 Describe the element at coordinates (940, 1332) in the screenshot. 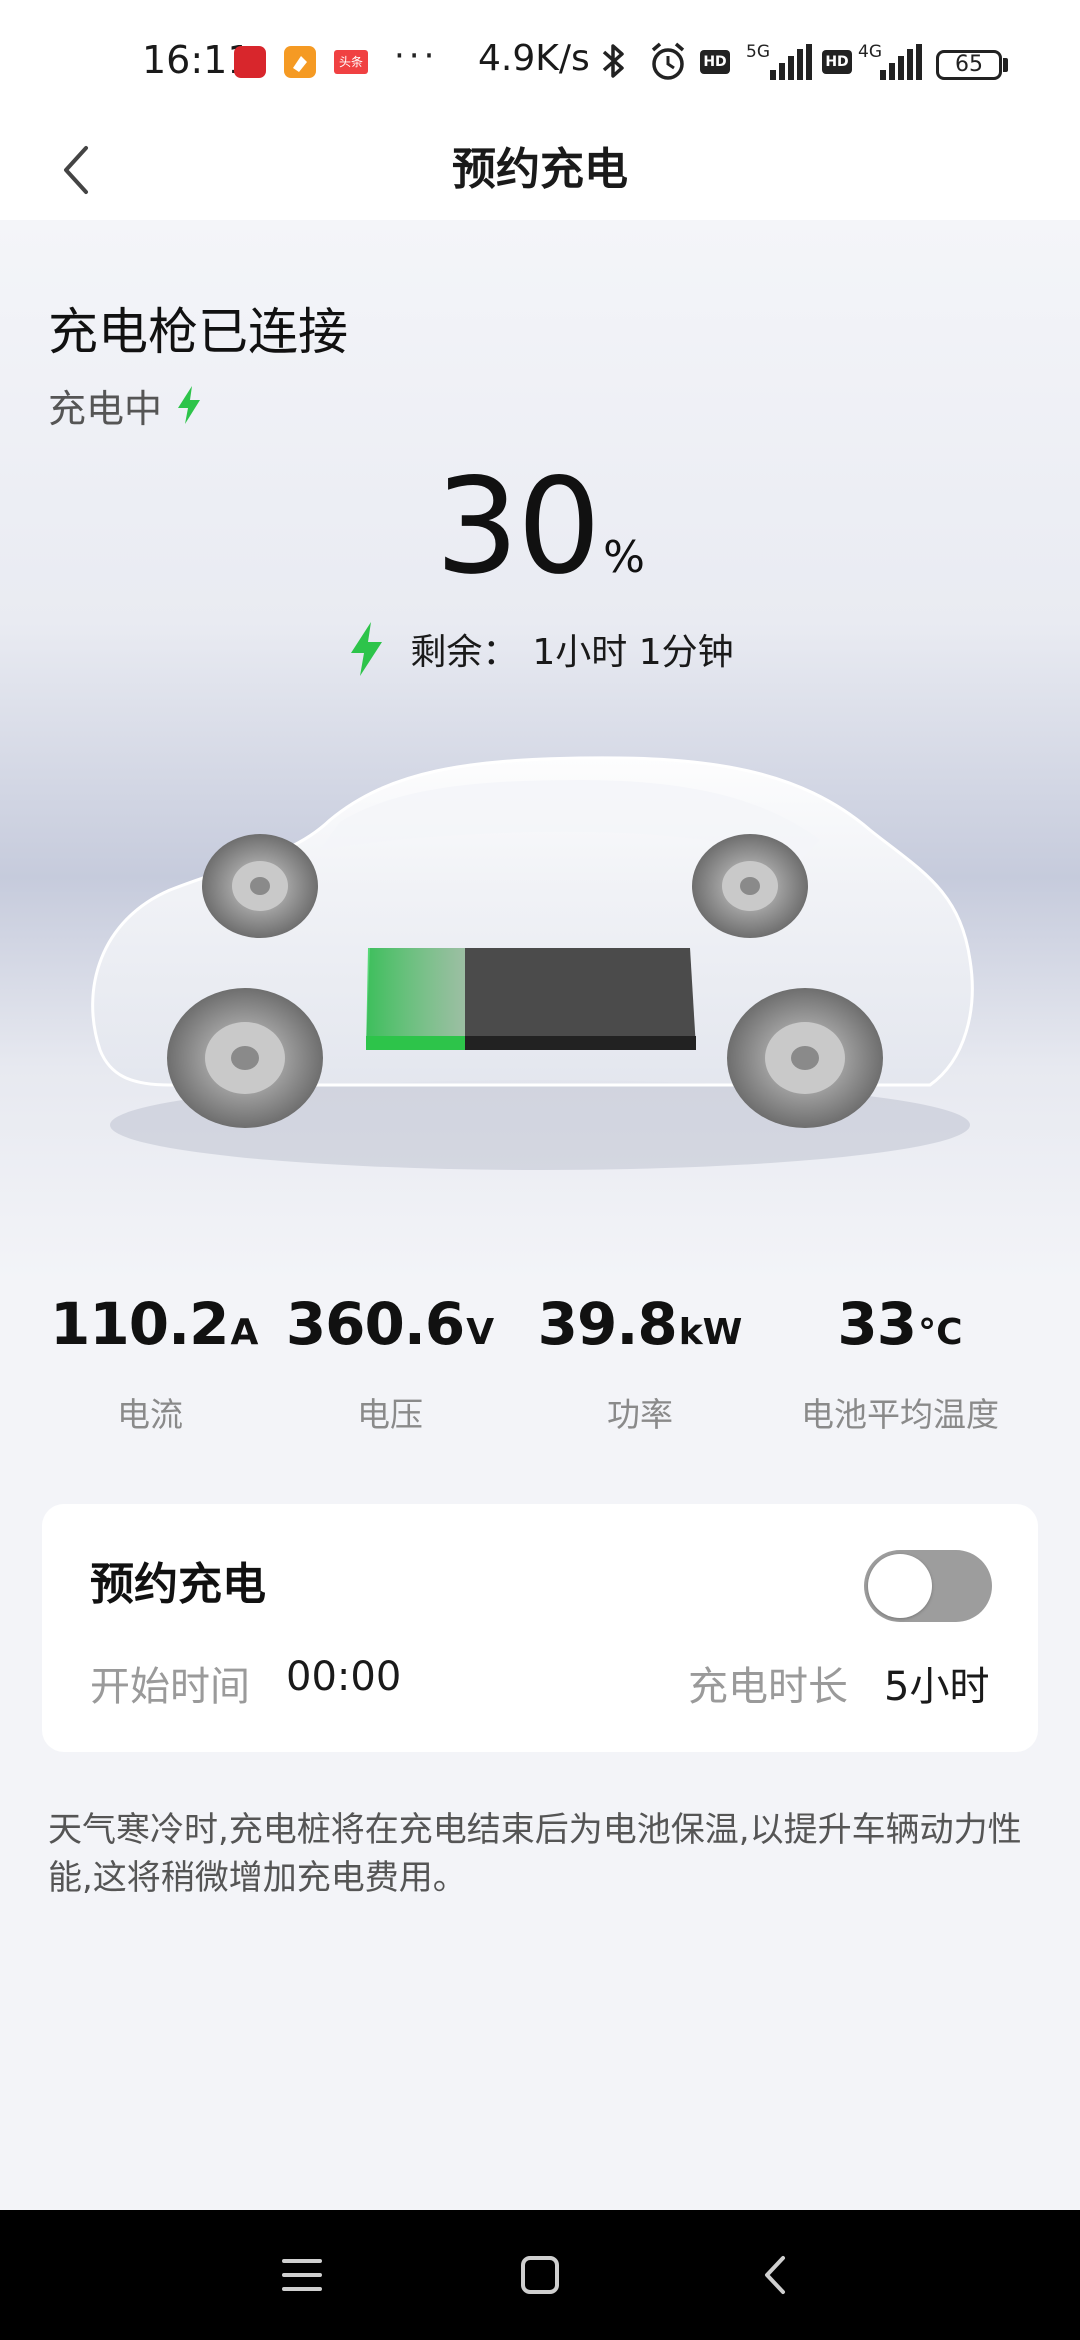

I see `stat-unit: °C` at that location.